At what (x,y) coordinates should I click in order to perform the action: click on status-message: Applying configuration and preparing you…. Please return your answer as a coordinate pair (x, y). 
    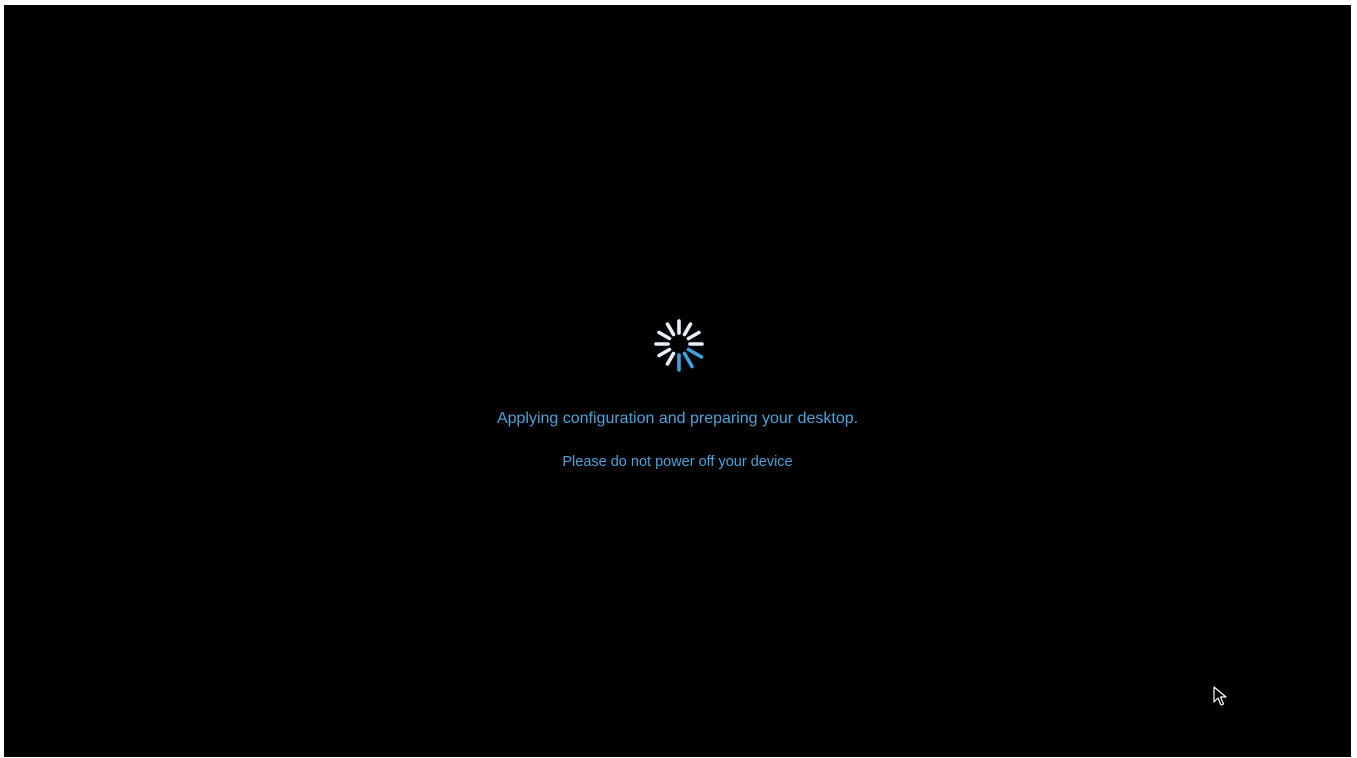
    Looking at the image, I should click on (677, 418).